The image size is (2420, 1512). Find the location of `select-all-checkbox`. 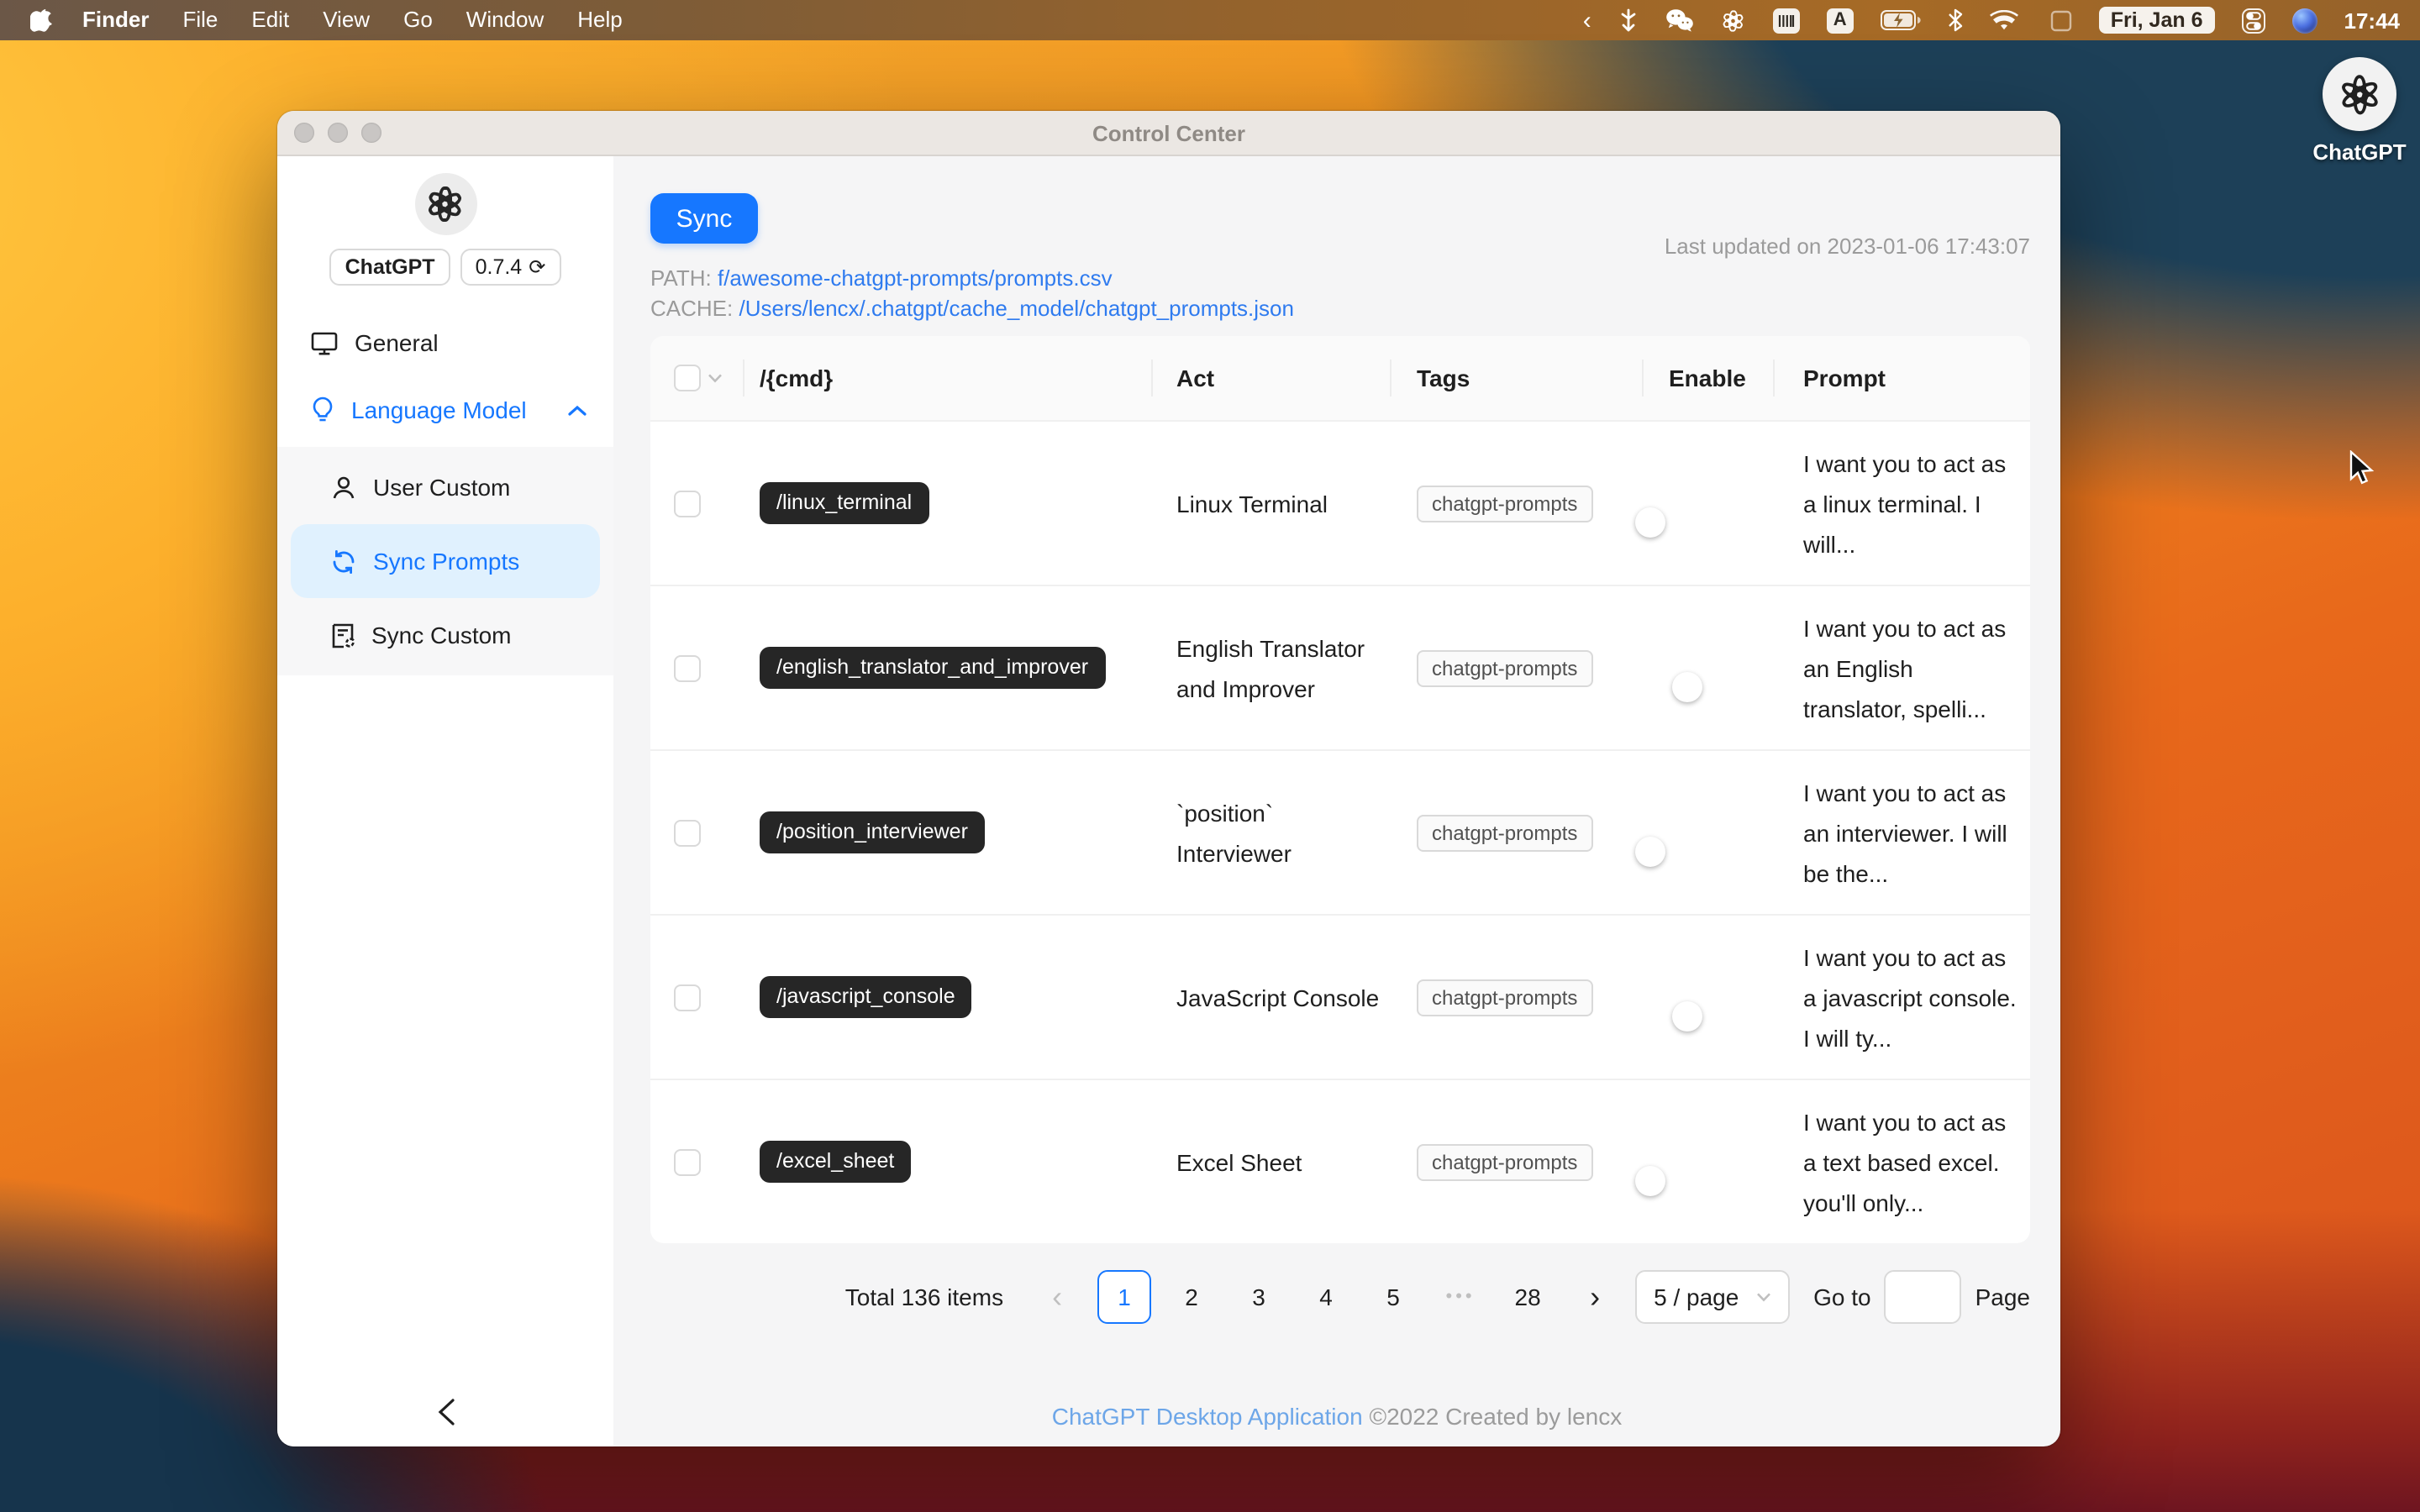

select-all-checkbox is located at coordinates (688, 378).